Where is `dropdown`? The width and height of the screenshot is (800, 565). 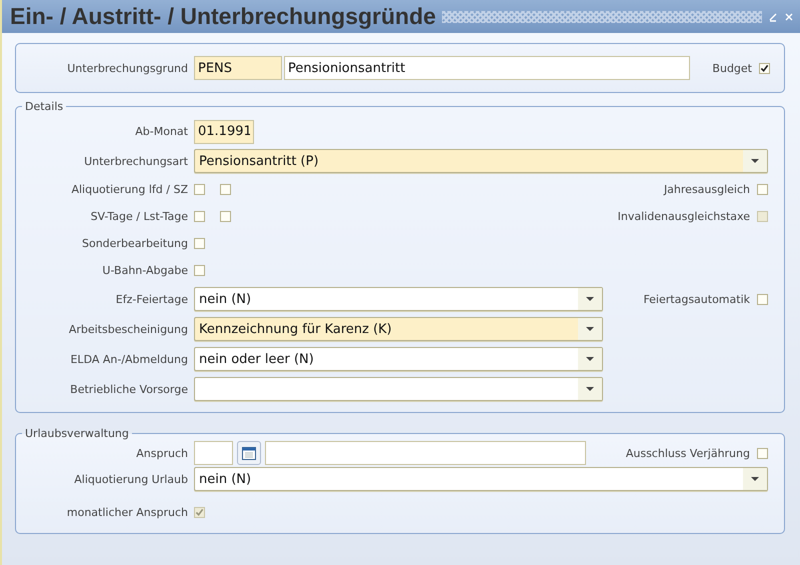
dropdown is located at coordinates (398, 389).